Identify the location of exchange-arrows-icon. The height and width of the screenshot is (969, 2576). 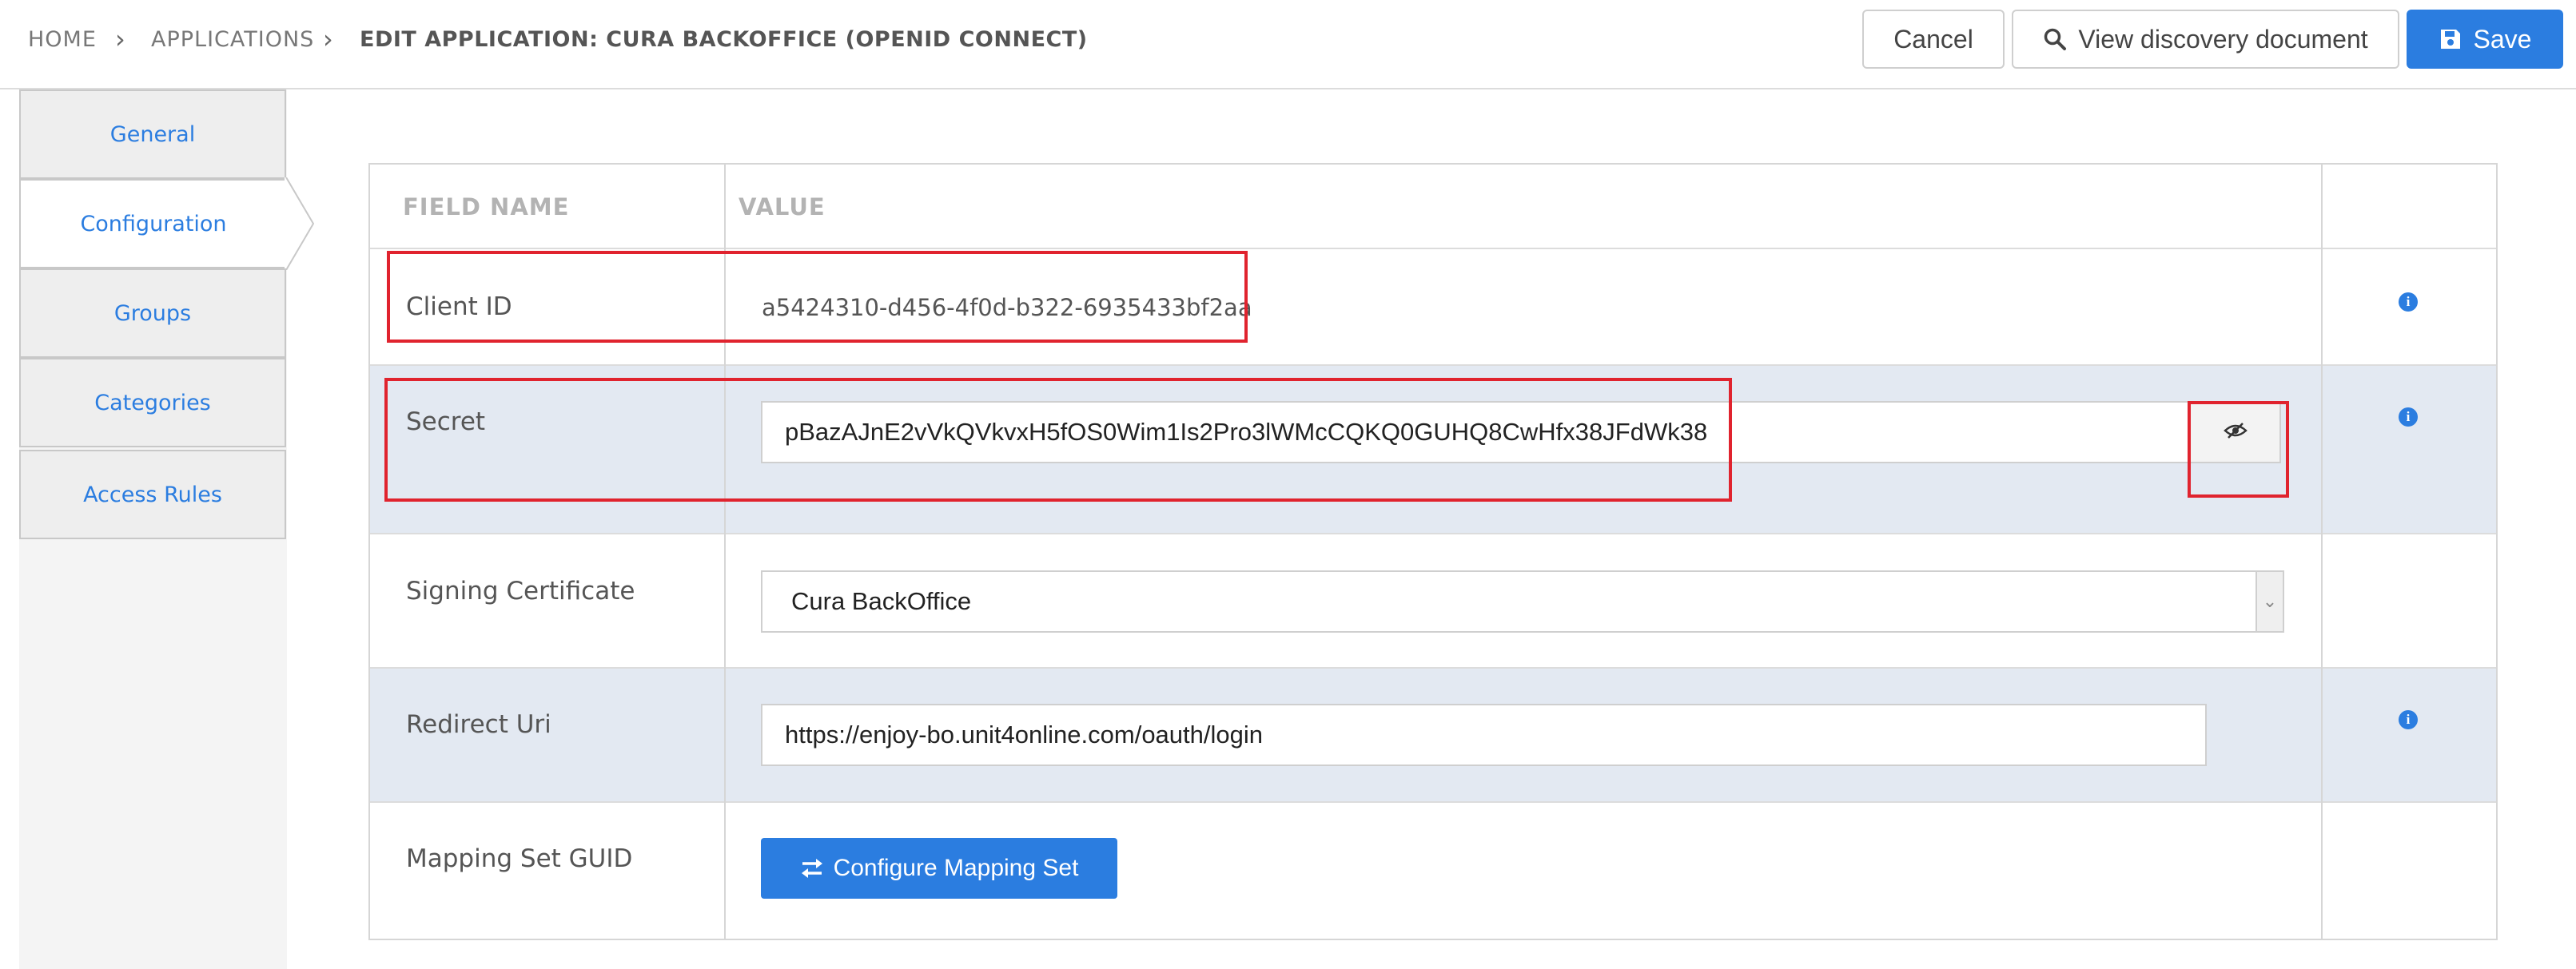
(812, 868).